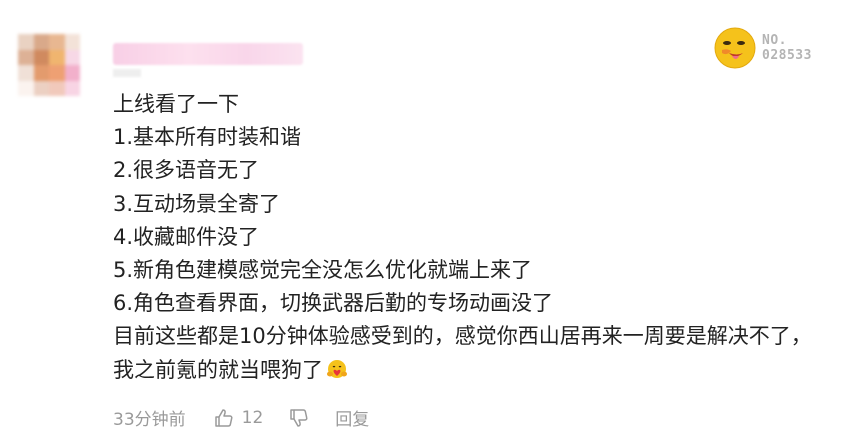  Describe the element at coordinates (223, 417) in the screenshot. I see `thumbs-up-icon` at that location.